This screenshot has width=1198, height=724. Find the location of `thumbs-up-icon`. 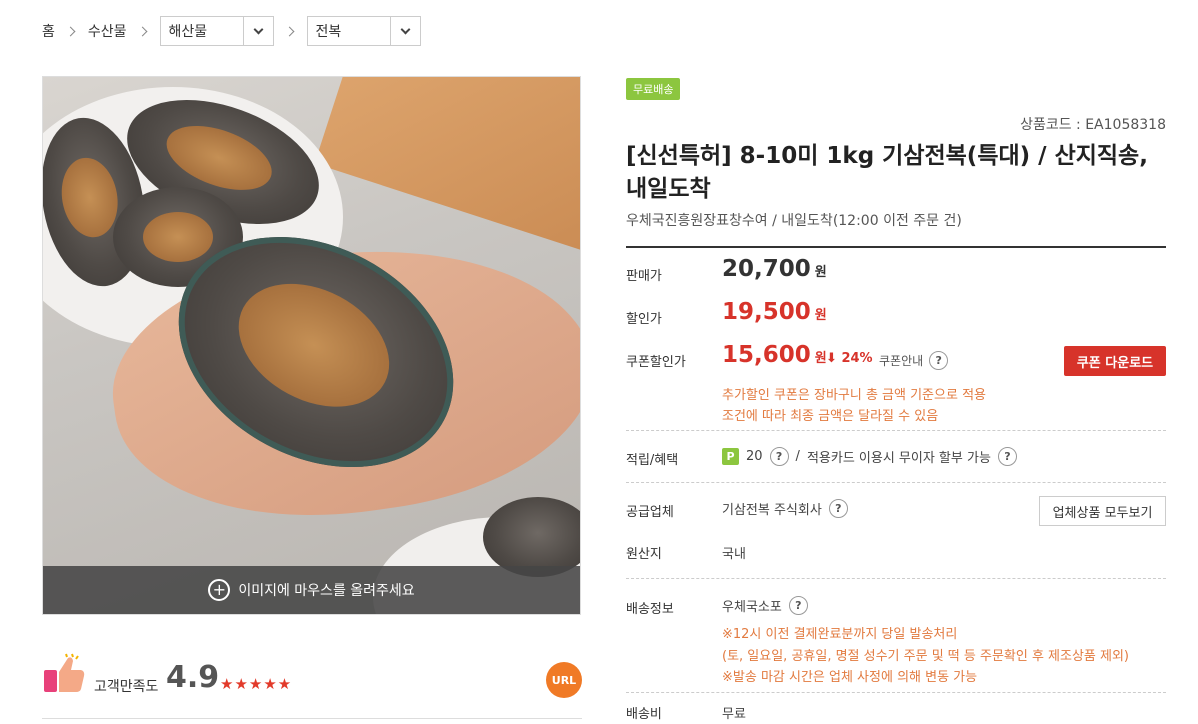

thumbs-up-icon is located at coordinates (64, 672).